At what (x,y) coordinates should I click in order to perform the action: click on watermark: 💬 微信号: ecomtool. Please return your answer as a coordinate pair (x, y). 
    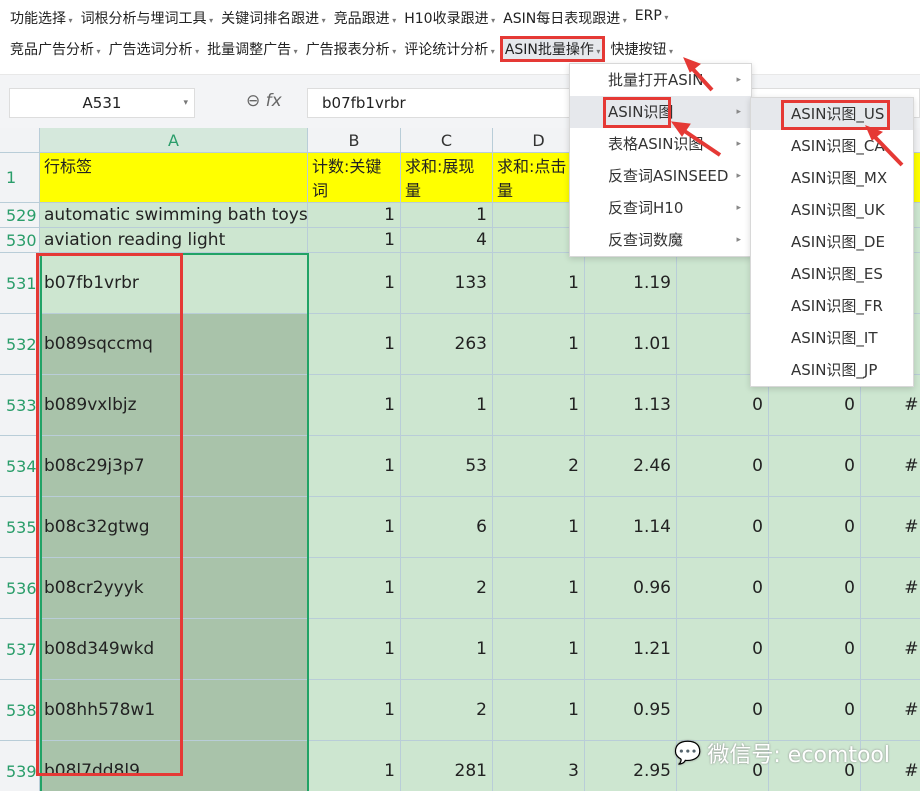
    Looking at the image, I should click on (782, 753).